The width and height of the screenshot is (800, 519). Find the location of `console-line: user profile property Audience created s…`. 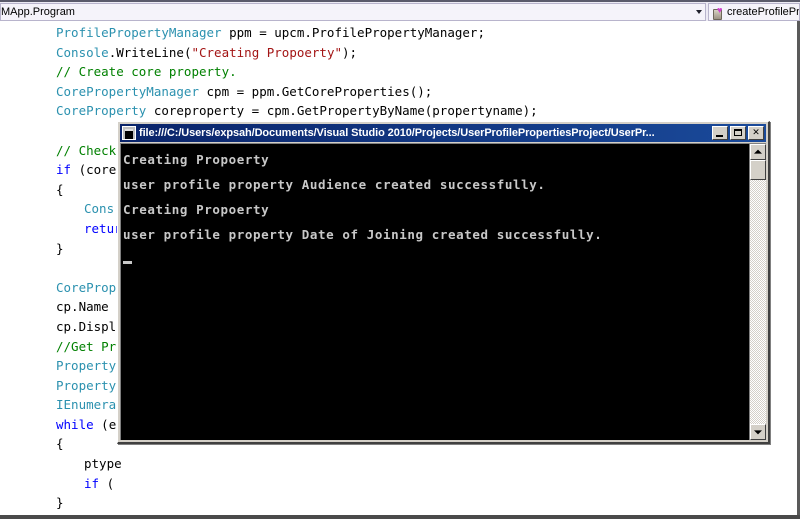

console-line: user profile property Audience created s… is located at coordinates (334, 184).